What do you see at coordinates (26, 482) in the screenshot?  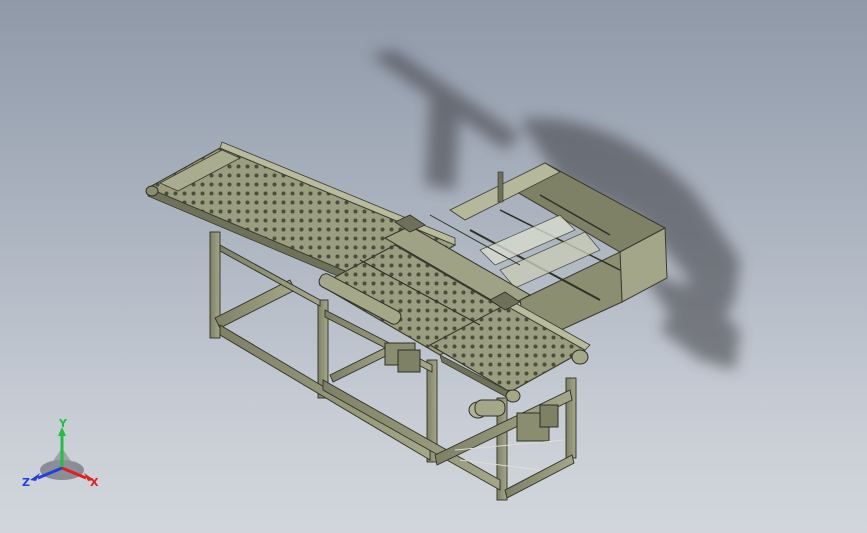 I see `z-axis-label: Z` at bounding box center [26, 482].